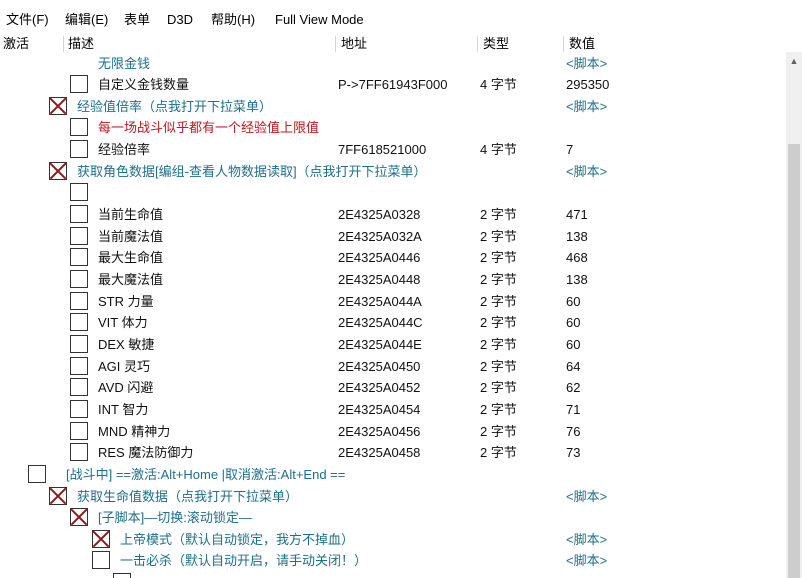  I want to click on scroll-up-arrow-icon: ▲, so click(794, 61).